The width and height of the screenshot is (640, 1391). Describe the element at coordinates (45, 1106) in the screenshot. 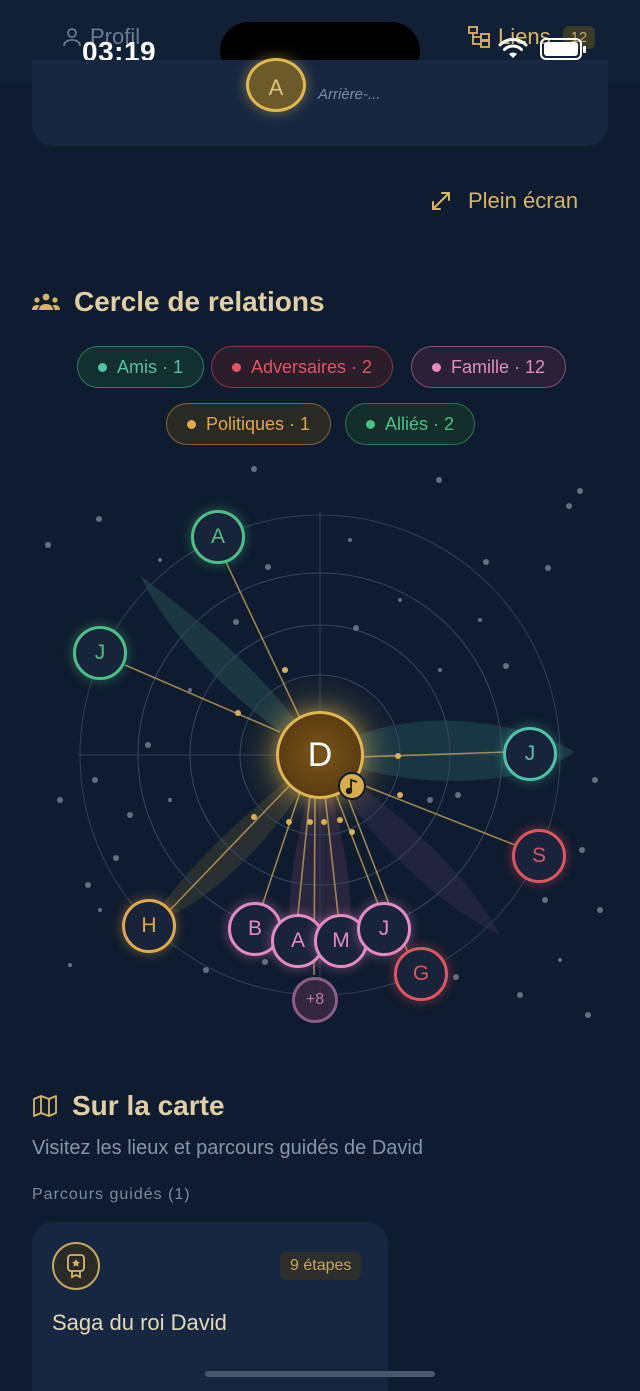

I see `map-icon` at that location.